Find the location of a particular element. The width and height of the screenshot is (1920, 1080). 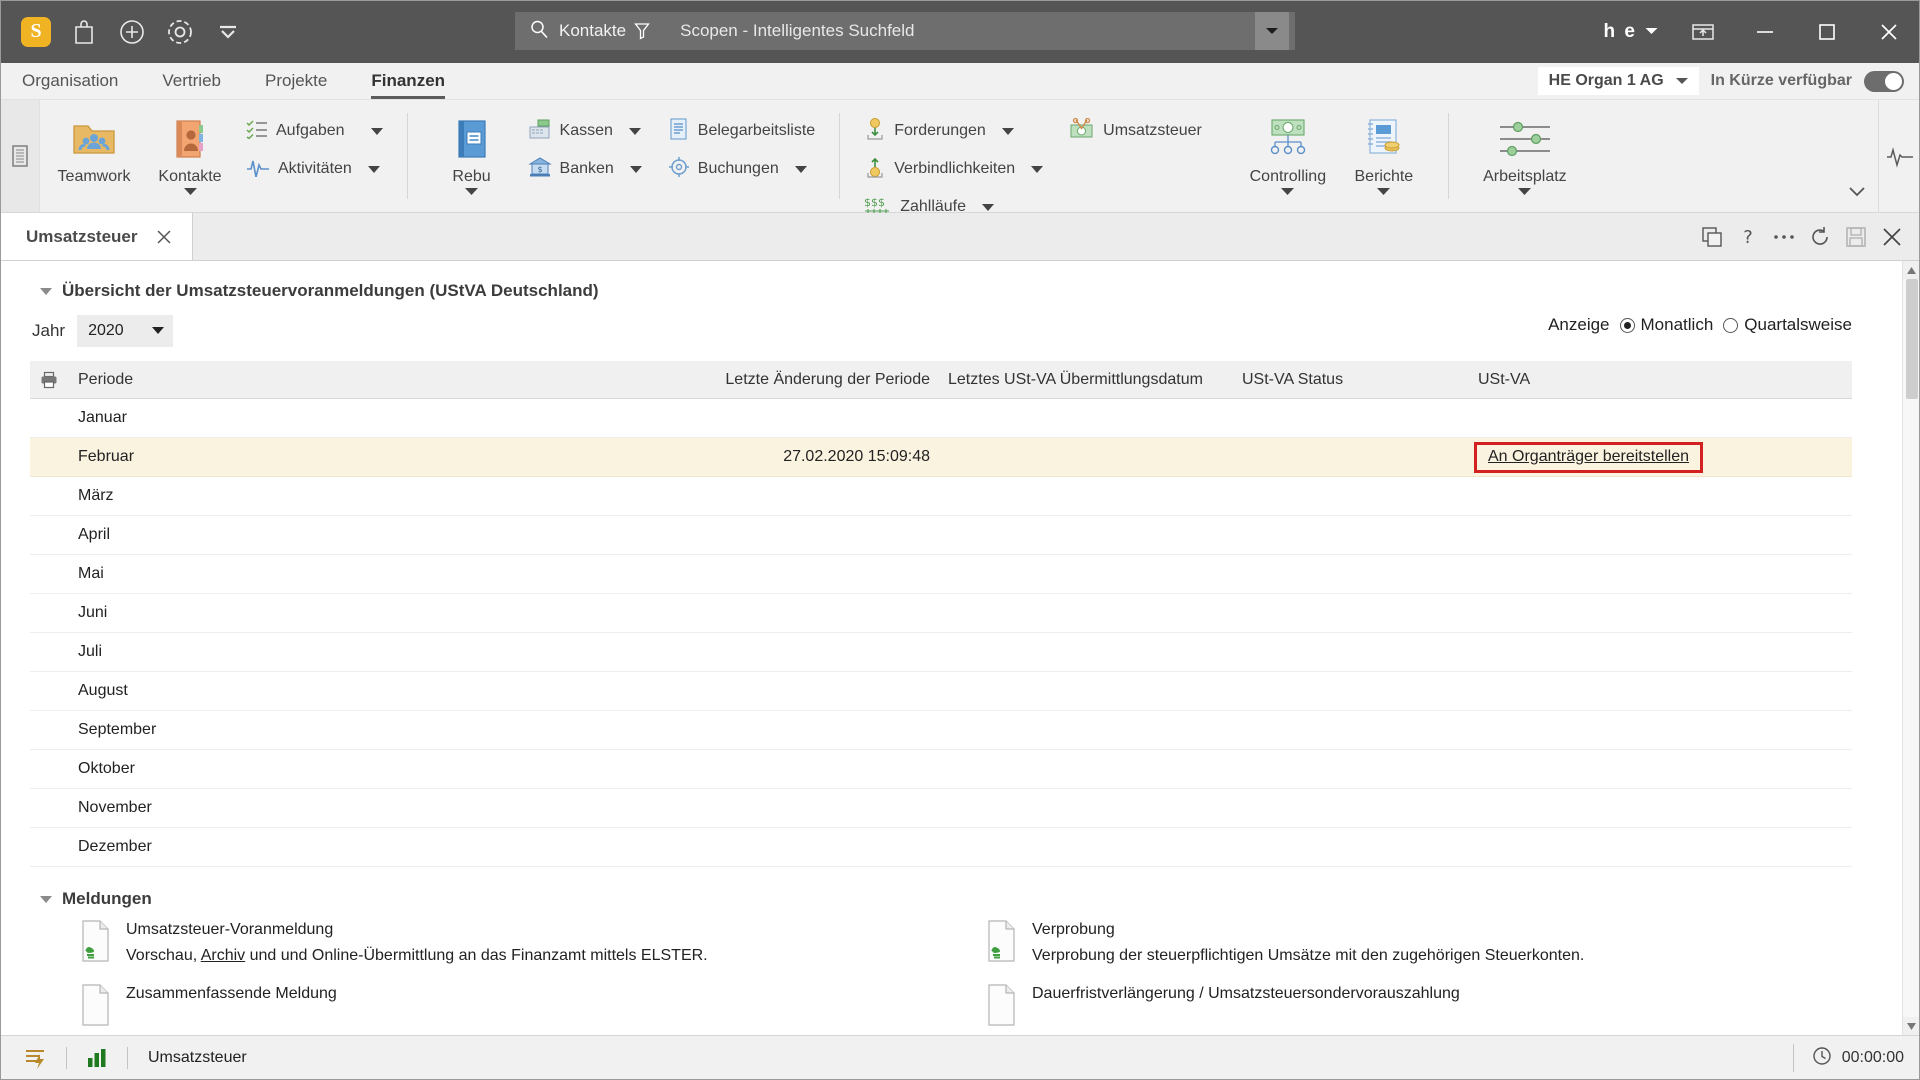

tab-umsatzsteuer: Umsatzsteuer is located at coordinates (96, 236).